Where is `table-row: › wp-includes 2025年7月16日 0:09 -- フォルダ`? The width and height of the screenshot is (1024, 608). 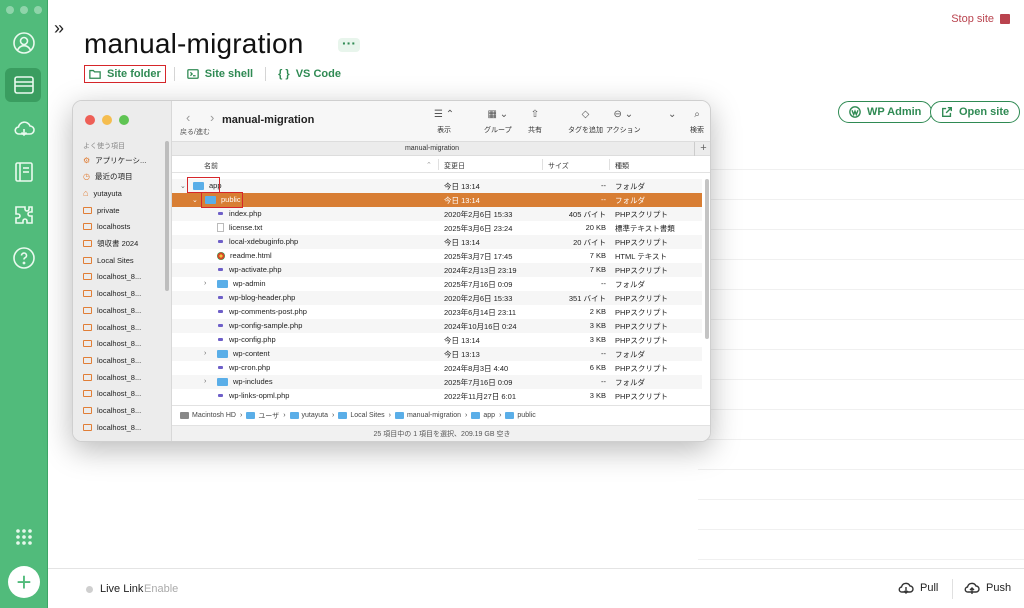
table-row: › wp-includes 2025年7月16日 0:09 -- フォルダ is located at coordinates (437, 382).